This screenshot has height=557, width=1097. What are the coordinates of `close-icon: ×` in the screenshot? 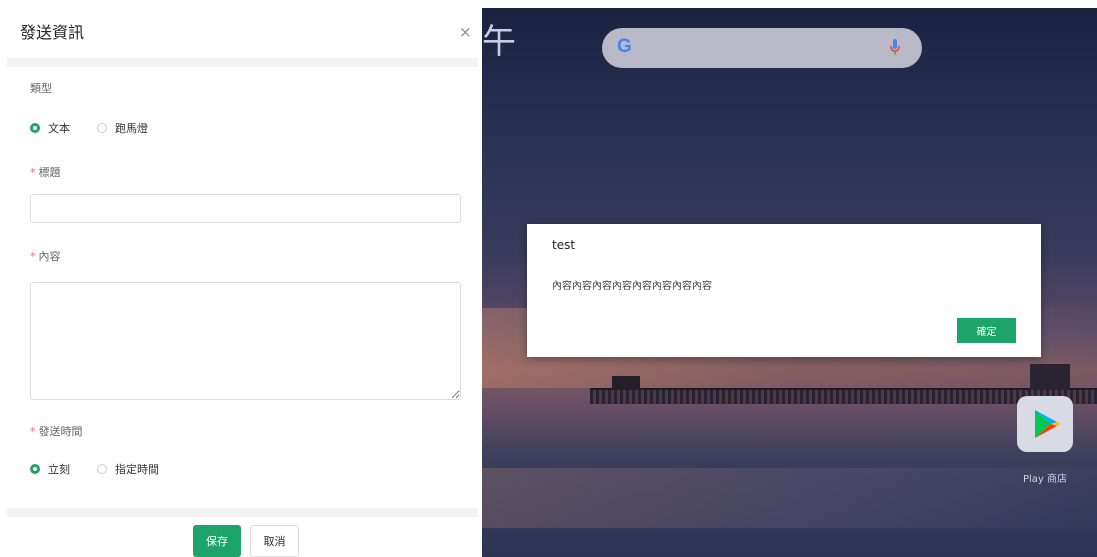 It's located at (465, 32).